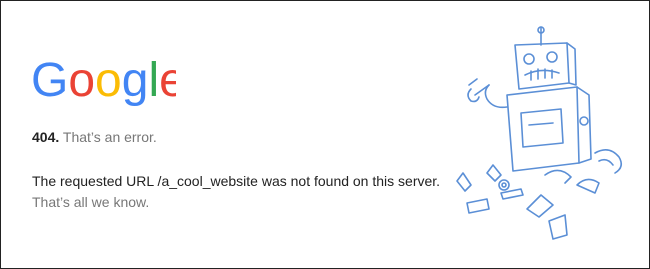 Image resolution: width=650 pixels, height=269 pixels. Describe the element at coordinates (81, 80) in the screenshot. I see `logo-letter-o1: o` at that location.